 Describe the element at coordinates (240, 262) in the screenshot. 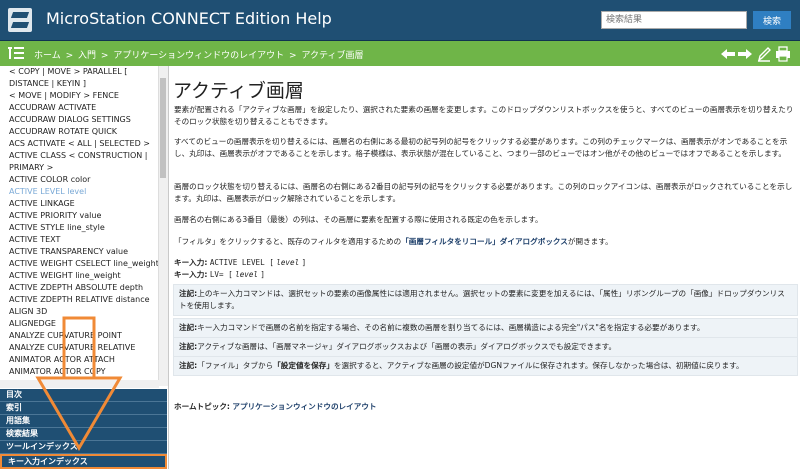

I see `keyin-line-1: キー入力: ACTIVE LEVEL [ level ]` at that location.